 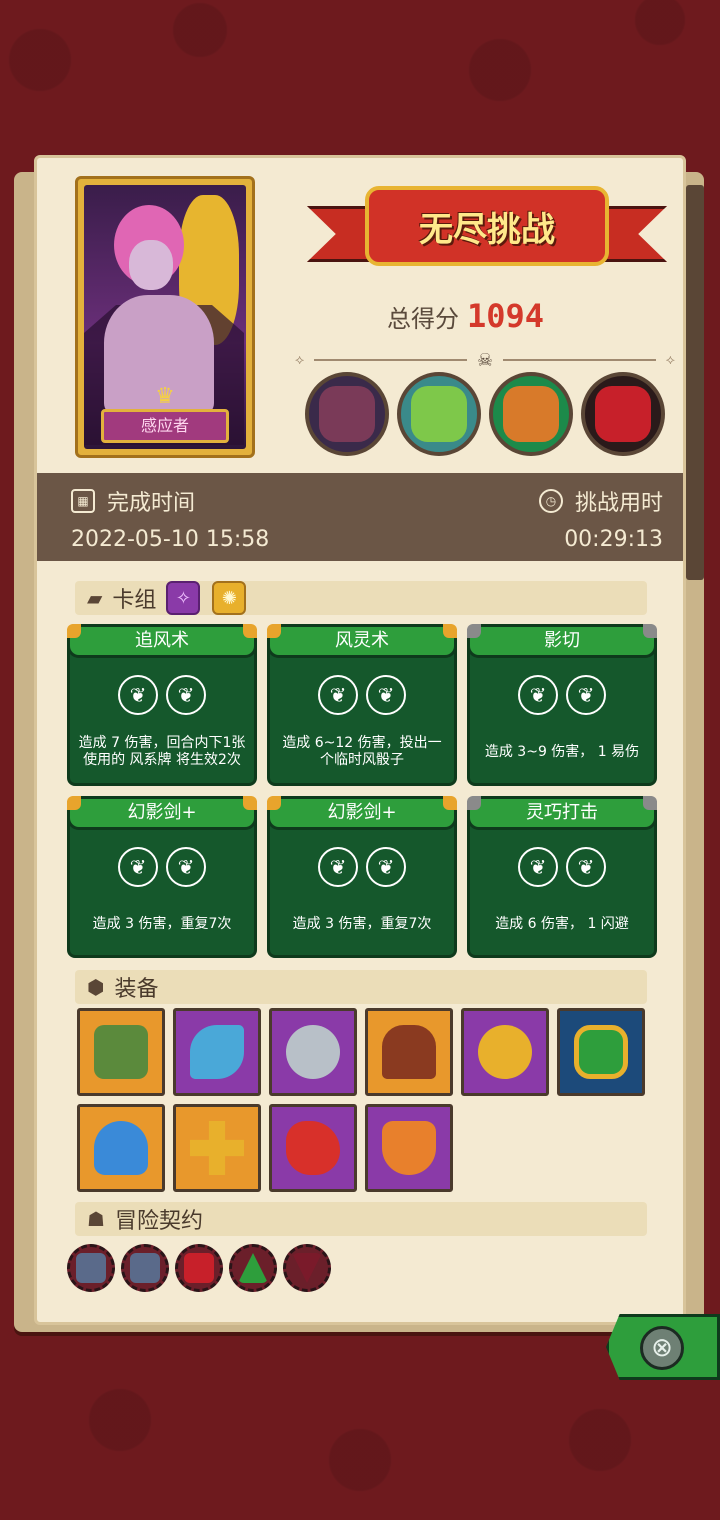 I want to click on blue-mushroom-icon, so click(x=121, y=1148).